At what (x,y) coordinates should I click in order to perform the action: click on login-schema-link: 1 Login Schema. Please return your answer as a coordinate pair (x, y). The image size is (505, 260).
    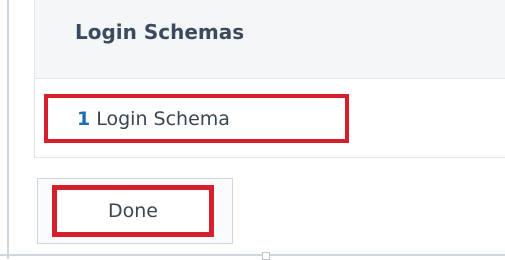
    Looking at the image, I should click on (196, 118).